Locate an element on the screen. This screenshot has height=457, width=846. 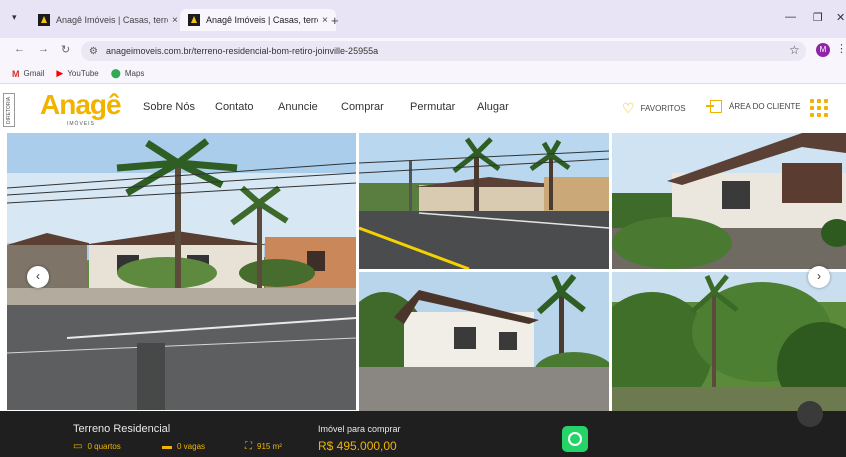
bookmark-star-icon: ☆ is located at coordinates (794, 50).